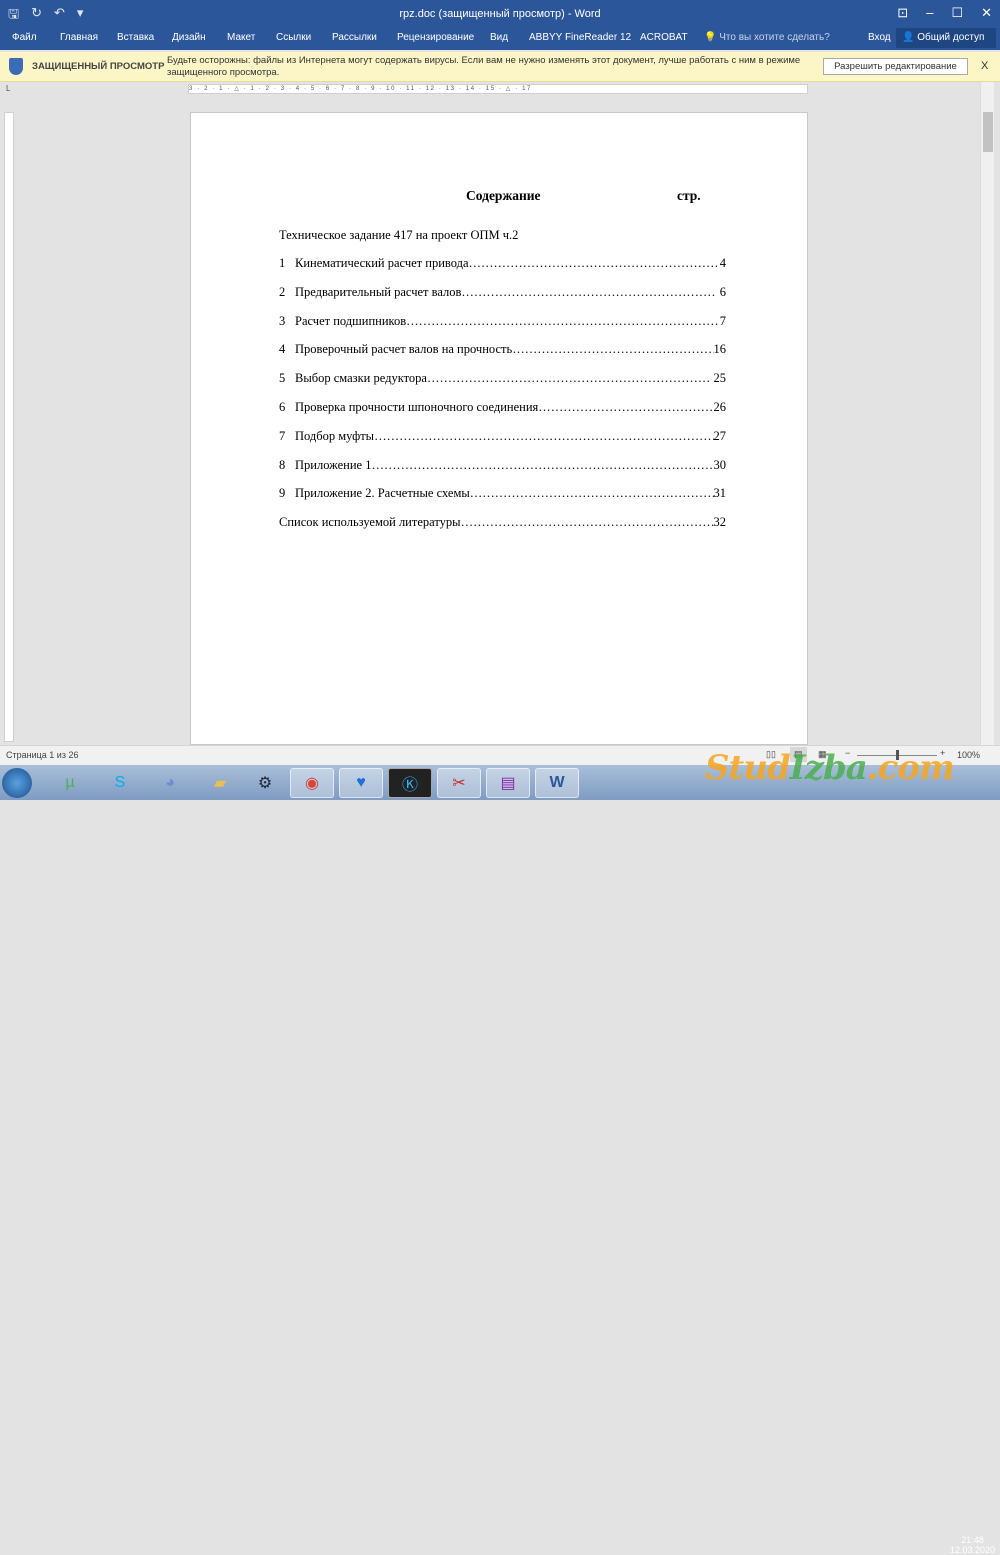 This screenshot has width=1000, height=1555. What do you see at coordinates (70, 783) in the screenshot?
I see `utorrent-icon: µ` at bounding box center [70, 783].